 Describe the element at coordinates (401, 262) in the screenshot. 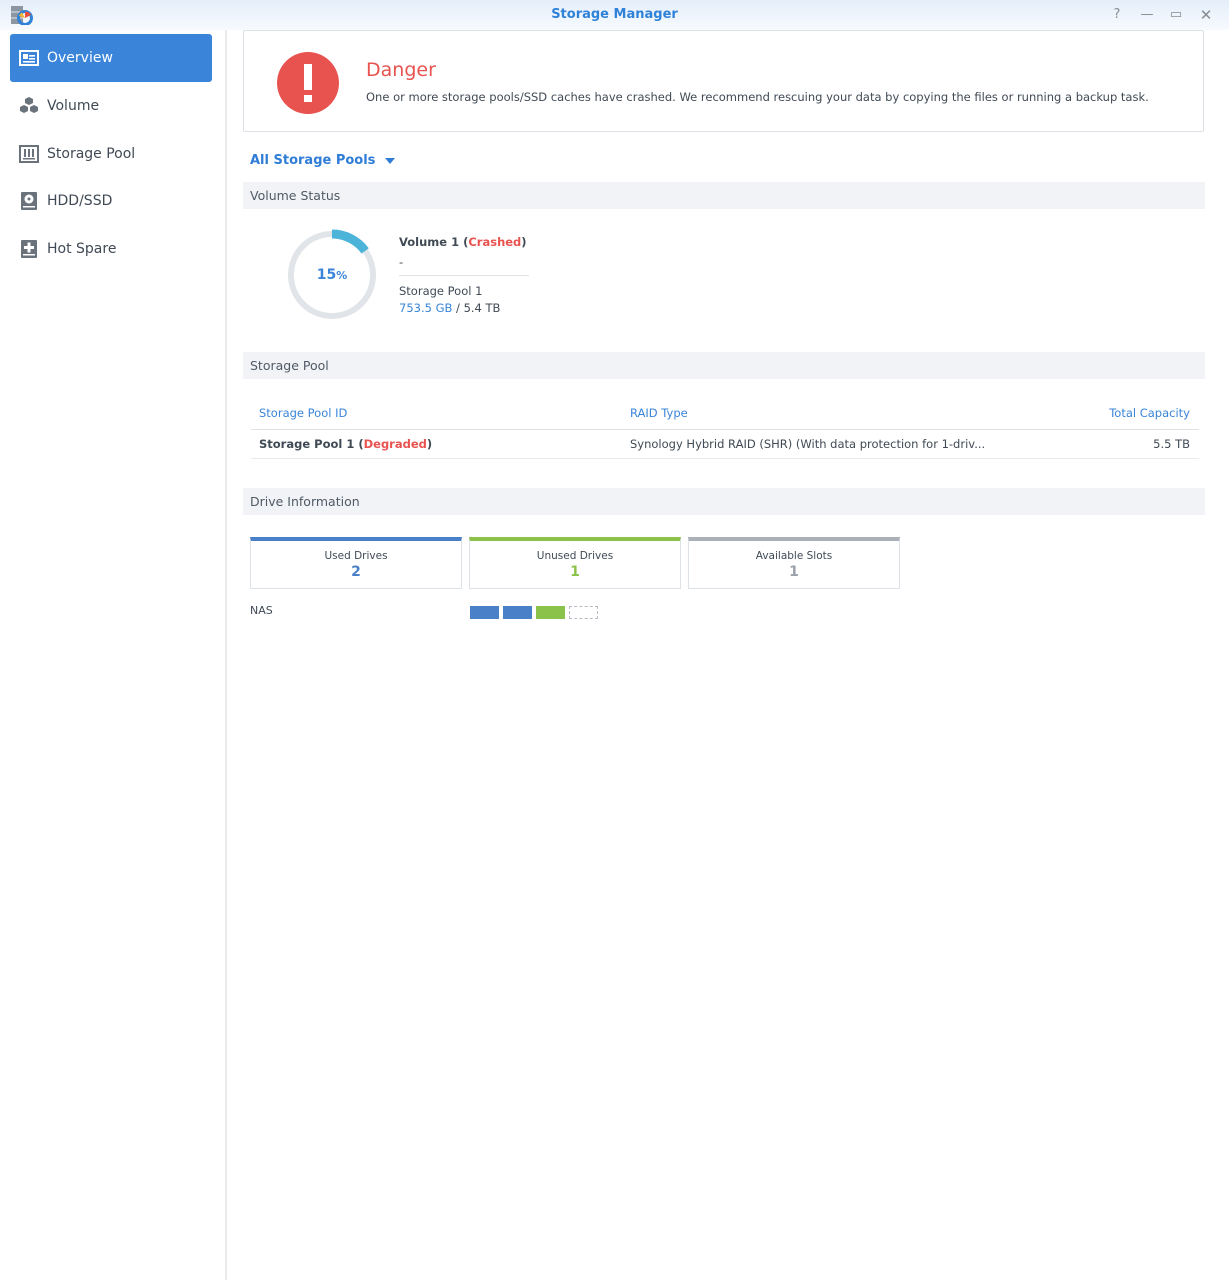

I see `volume-description: -` at that location.